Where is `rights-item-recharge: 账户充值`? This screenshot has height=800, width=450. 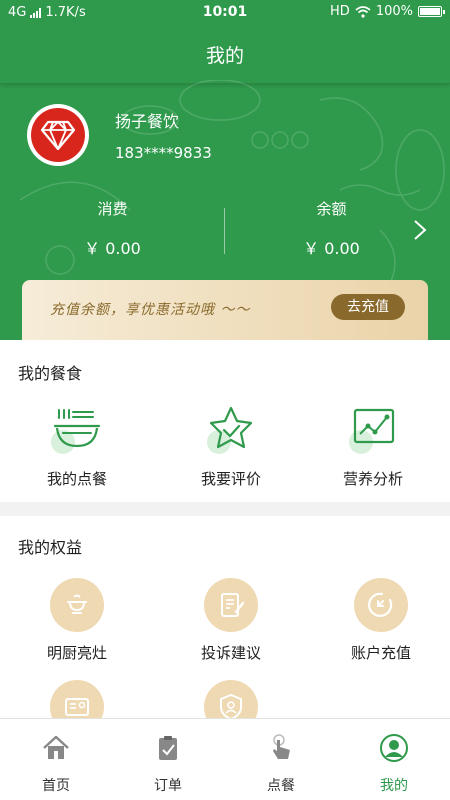 rights-item-recharge: 账户充值 is located at coordinates (378, 620).